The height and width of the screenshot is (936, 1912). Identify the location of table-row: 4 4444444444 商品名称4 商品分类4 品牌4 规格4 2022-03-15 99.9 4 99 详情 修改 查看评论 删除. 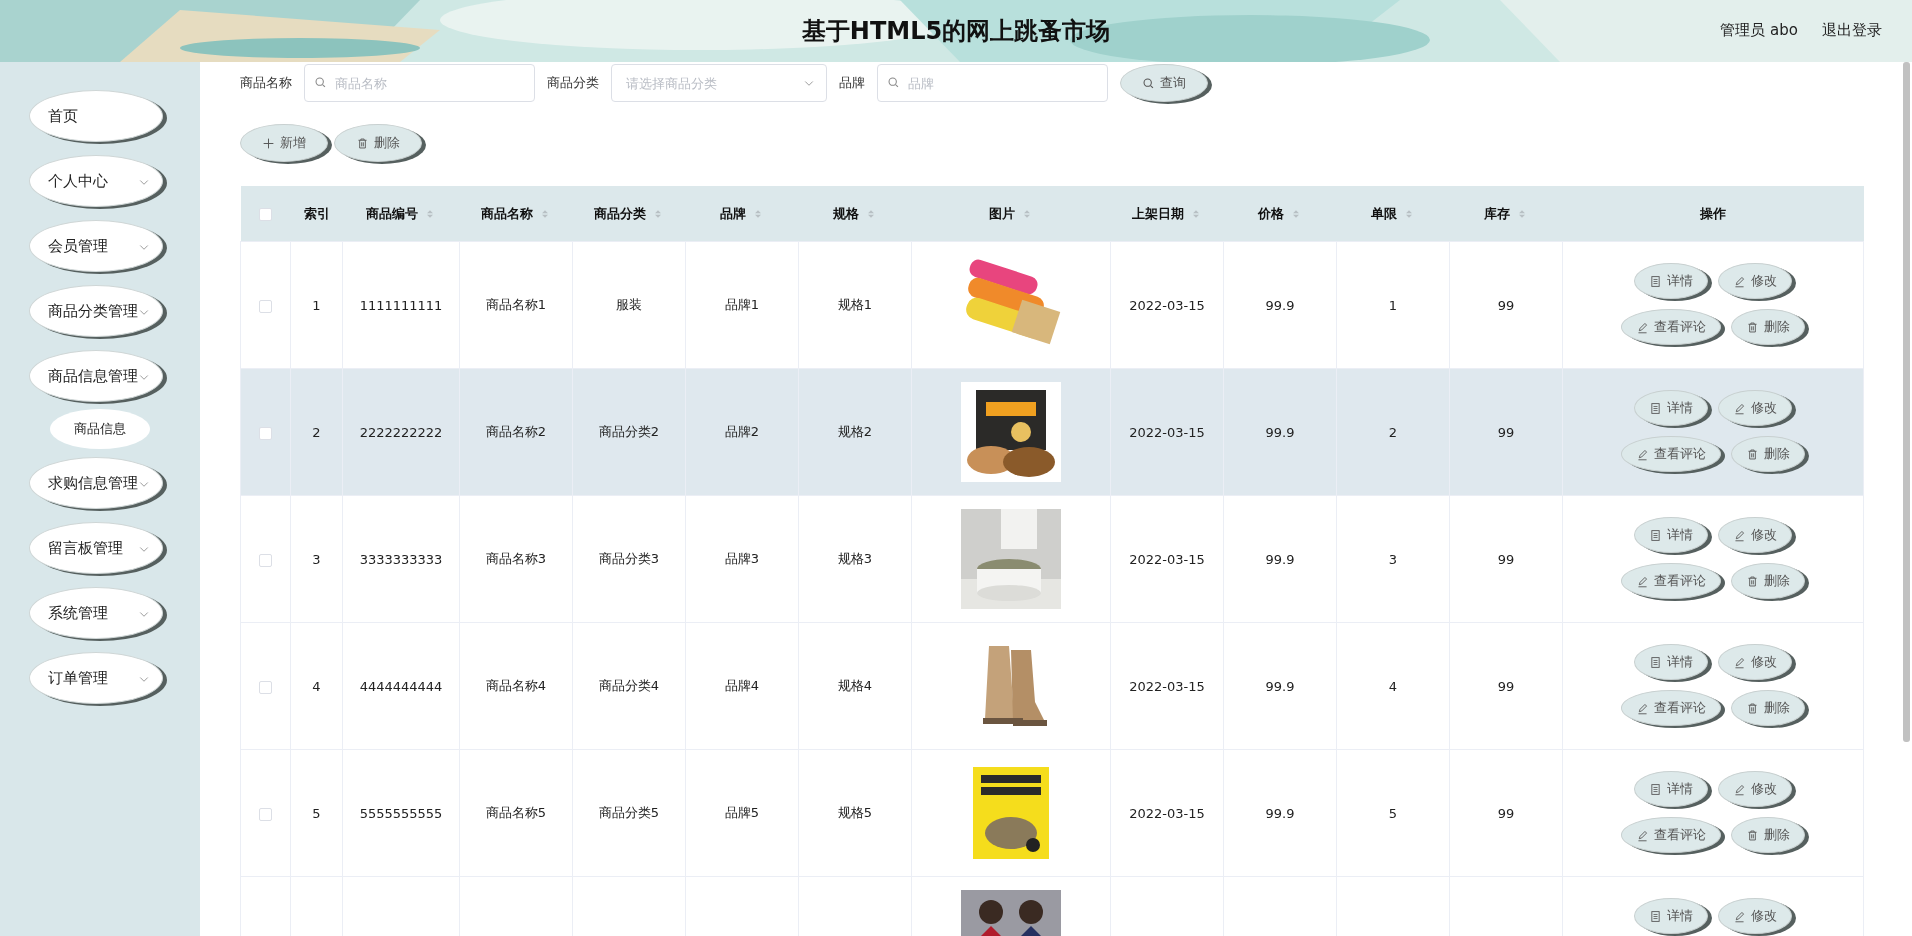
(1052, 686).